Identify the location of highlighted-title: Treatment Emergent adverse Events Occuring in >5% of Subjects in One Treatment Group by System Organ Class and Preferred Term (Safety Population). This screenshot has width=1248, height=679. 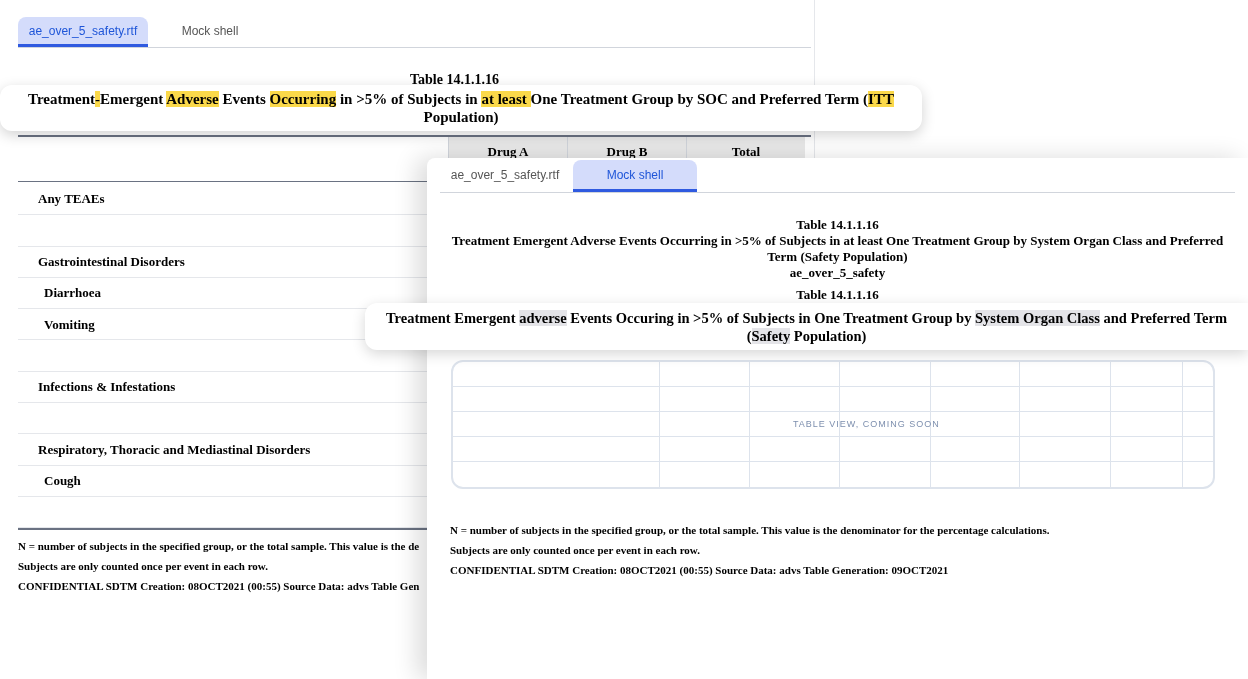
(806, 326).